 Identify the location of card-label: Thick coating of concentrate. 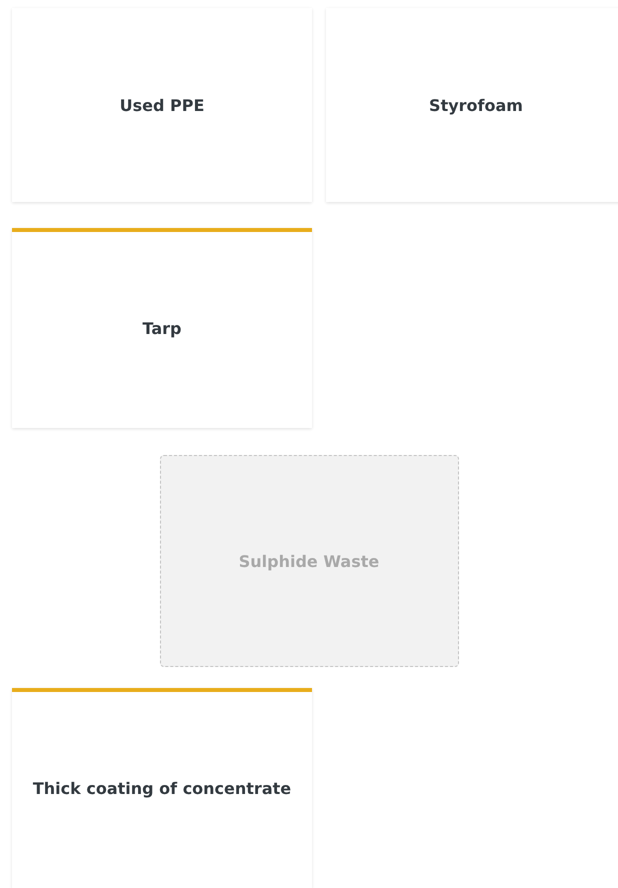
(162, 788).